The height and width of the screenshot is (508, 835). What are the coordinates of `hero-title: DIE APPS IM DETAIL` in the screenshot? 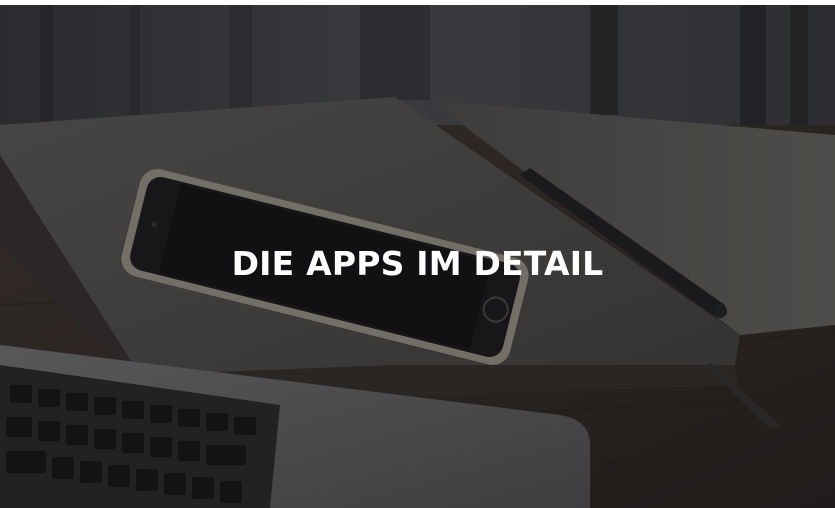 It's located at (417, 263).